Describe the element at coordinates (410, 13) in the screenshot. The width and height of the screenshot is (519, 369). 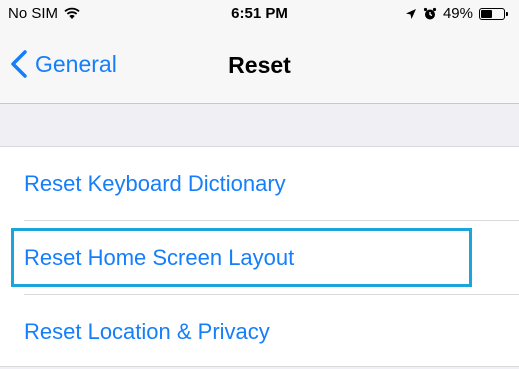
I see `location-arrow-icon` at that location.